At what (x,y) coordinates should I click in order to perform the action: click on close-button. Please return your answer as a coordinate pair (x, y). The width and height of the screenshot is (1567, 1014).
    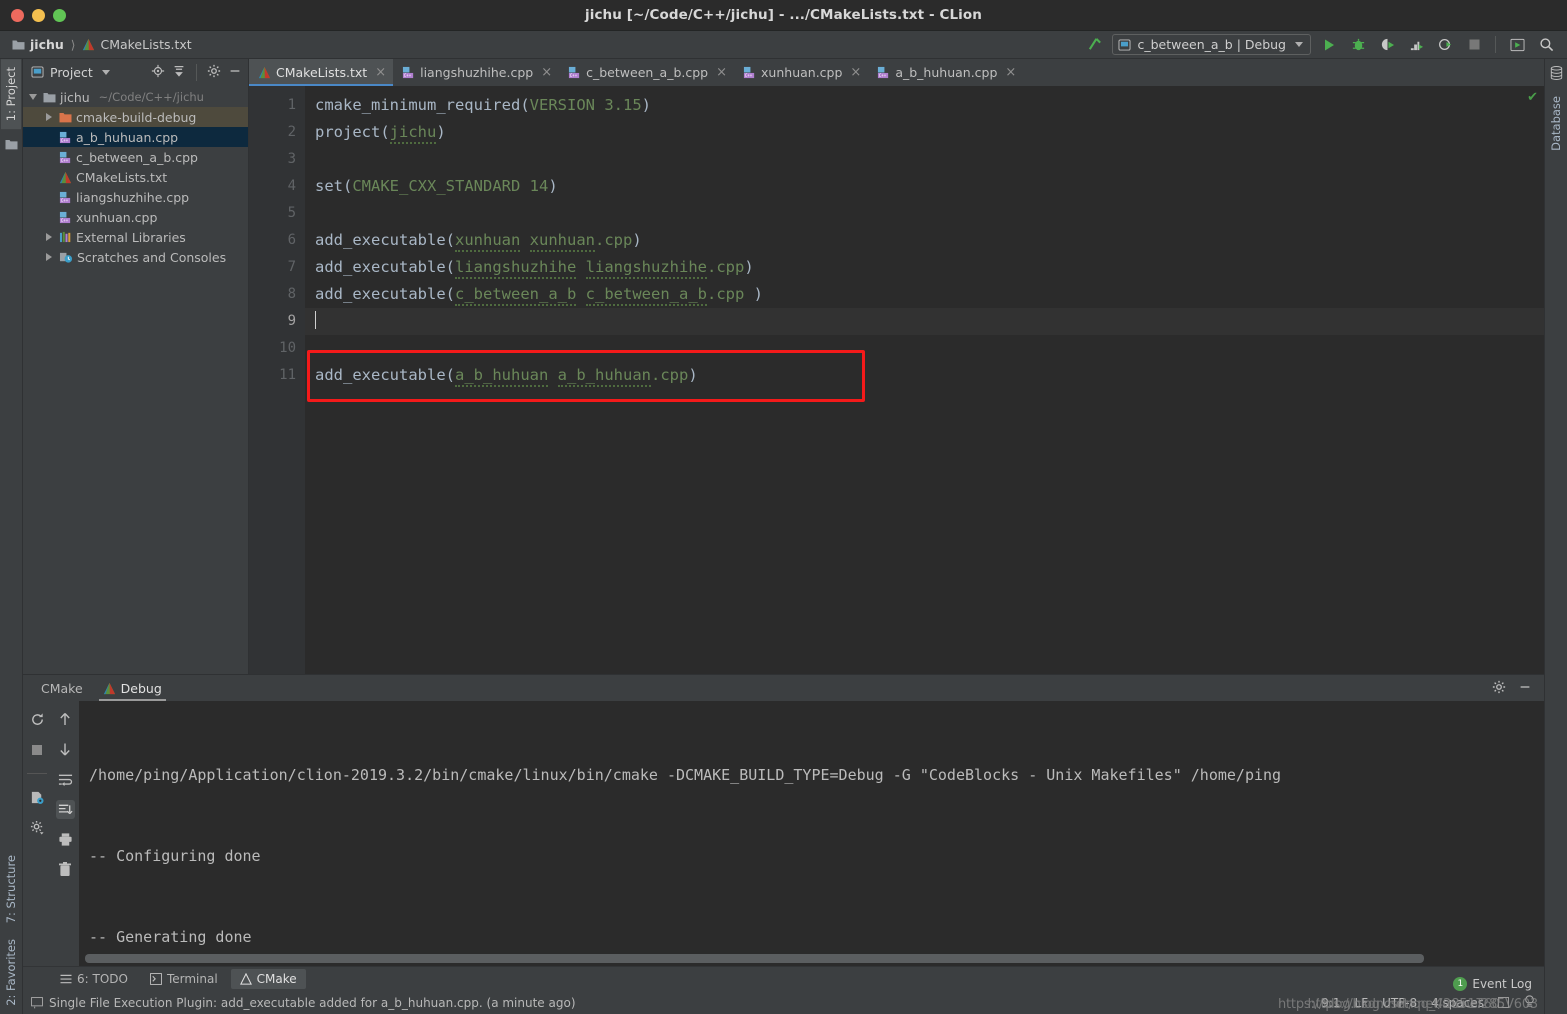
    Looking at the image, I should click on (17, 15).